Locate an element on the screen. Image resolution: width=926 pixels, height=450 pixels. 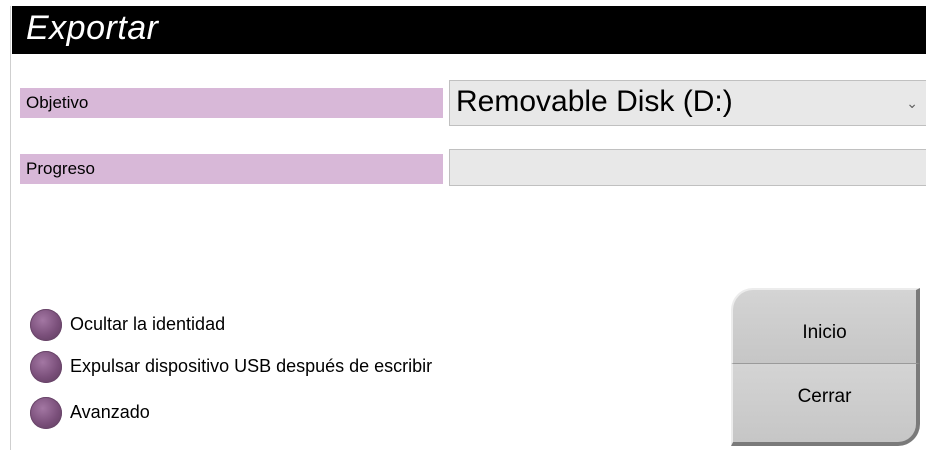
target-select: Removable Disk (D:) ⌄ is located at coordinates (687, 103).